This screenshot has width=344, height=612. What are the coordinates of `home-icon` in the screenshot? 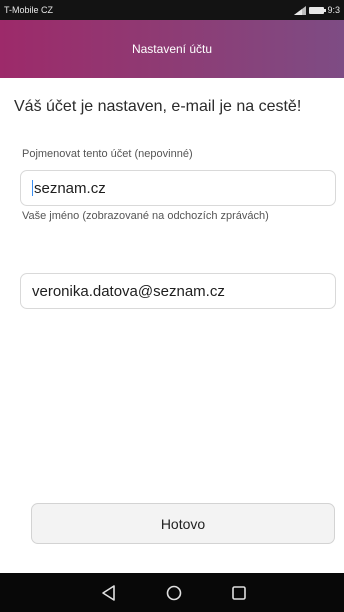 It's located at (174, 593).